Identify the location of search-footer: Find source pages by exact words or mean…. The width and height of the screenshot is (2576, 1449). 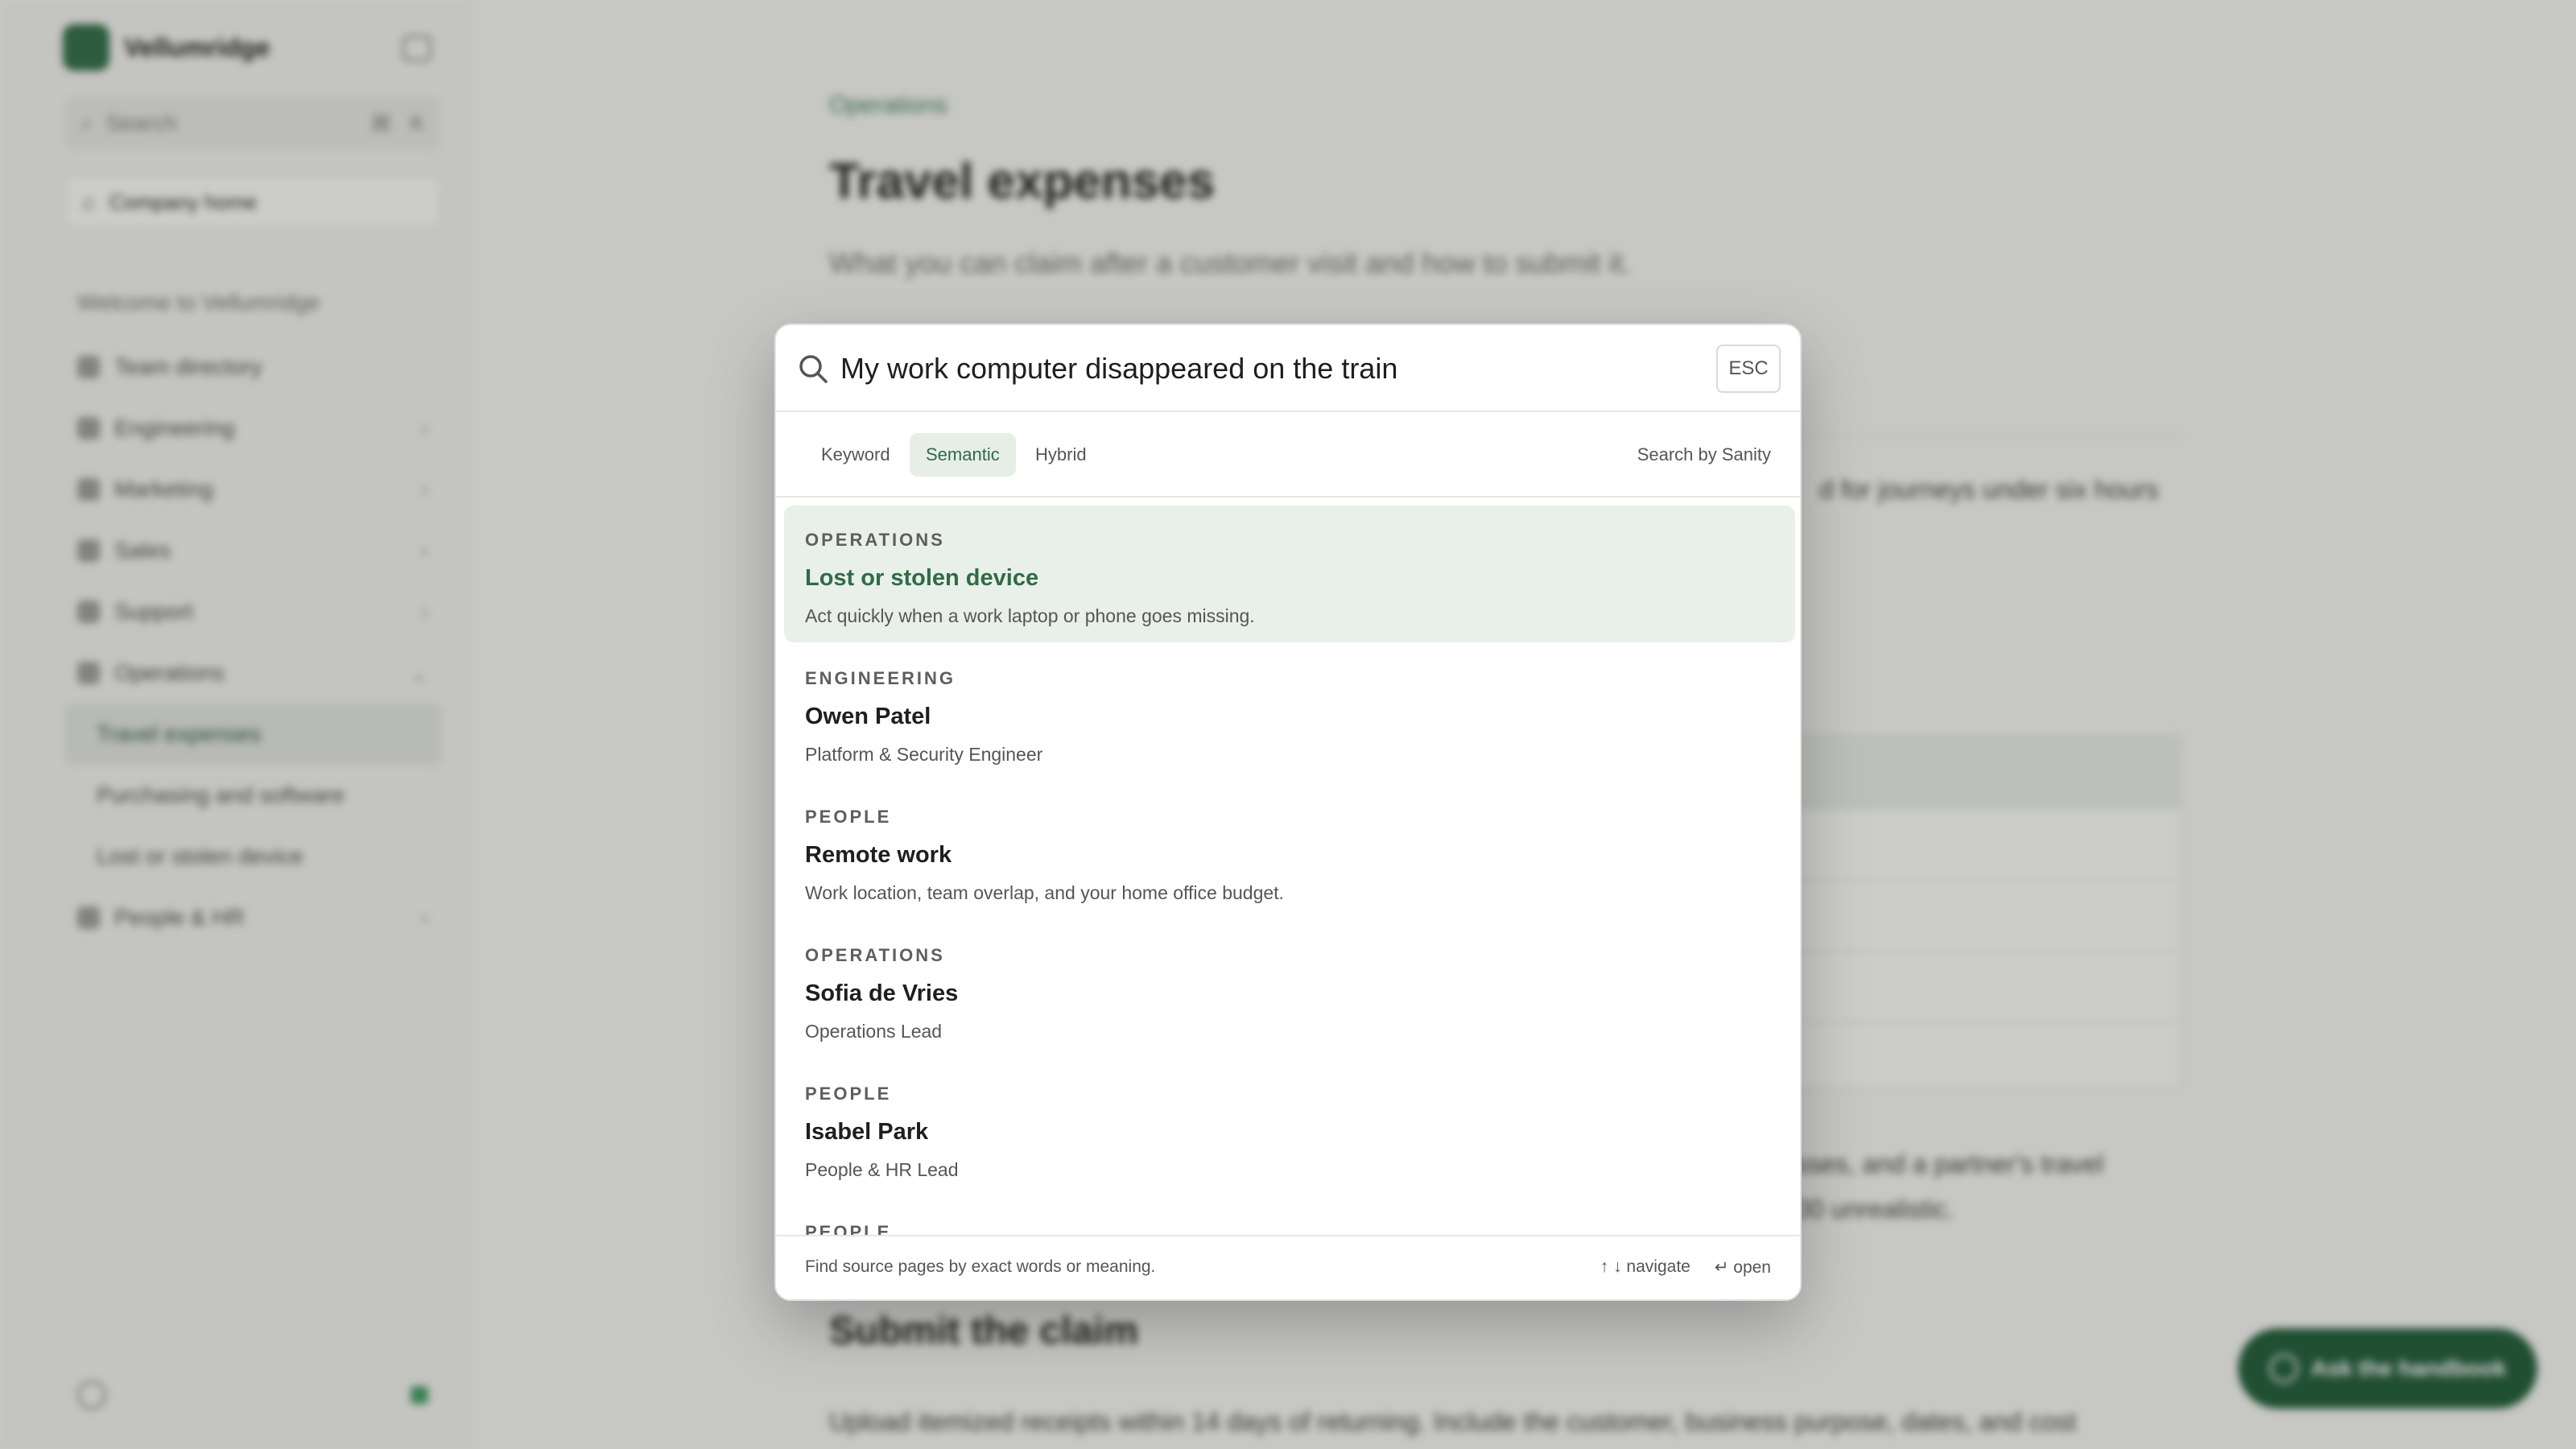
(1288, 1267).